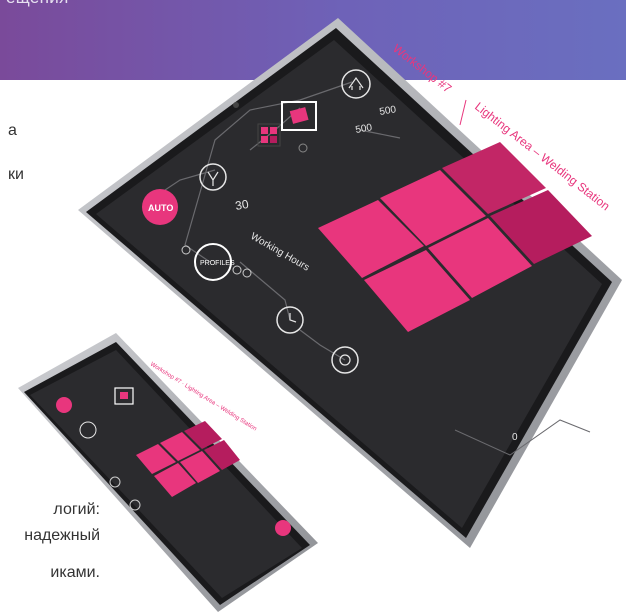 Image resolution: width=626 pixels, height=612 pixels. What do you see at coordinates (236, 105) in the screenshot?
I see `tablet-camera-icon` at bounding box center [236, 105].